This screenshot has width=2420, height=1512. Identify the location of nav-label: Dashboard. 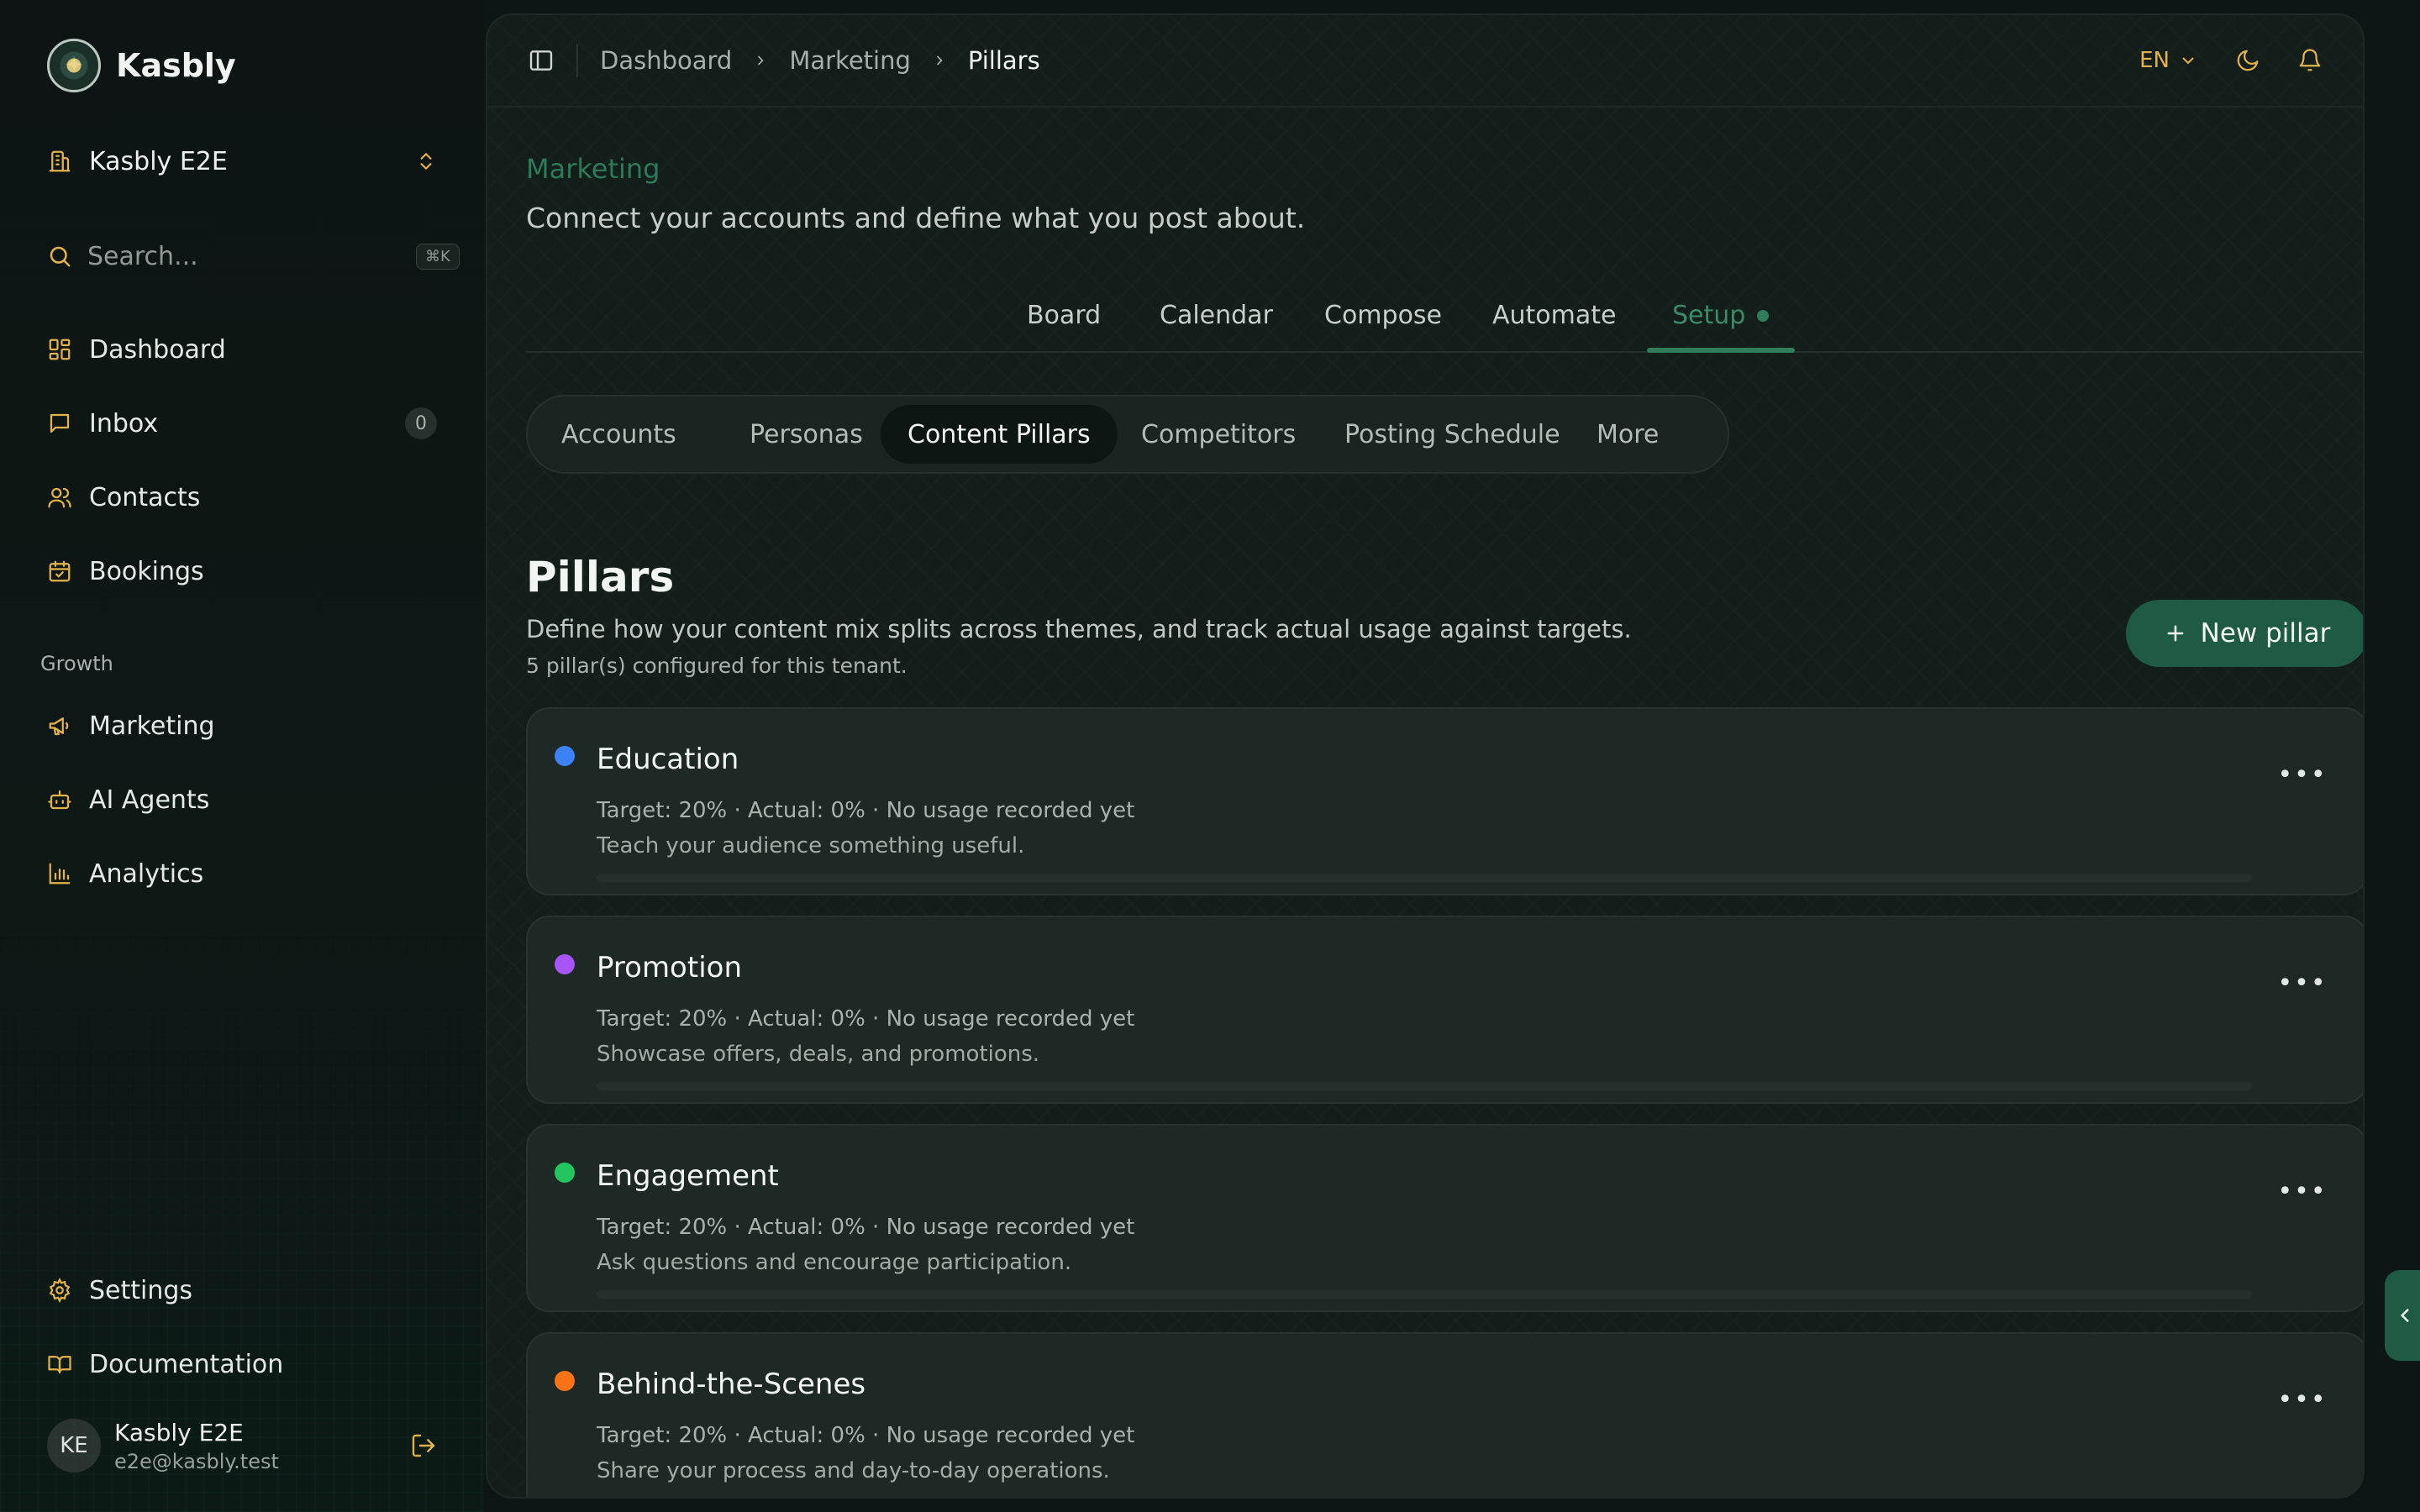
(157, 349).